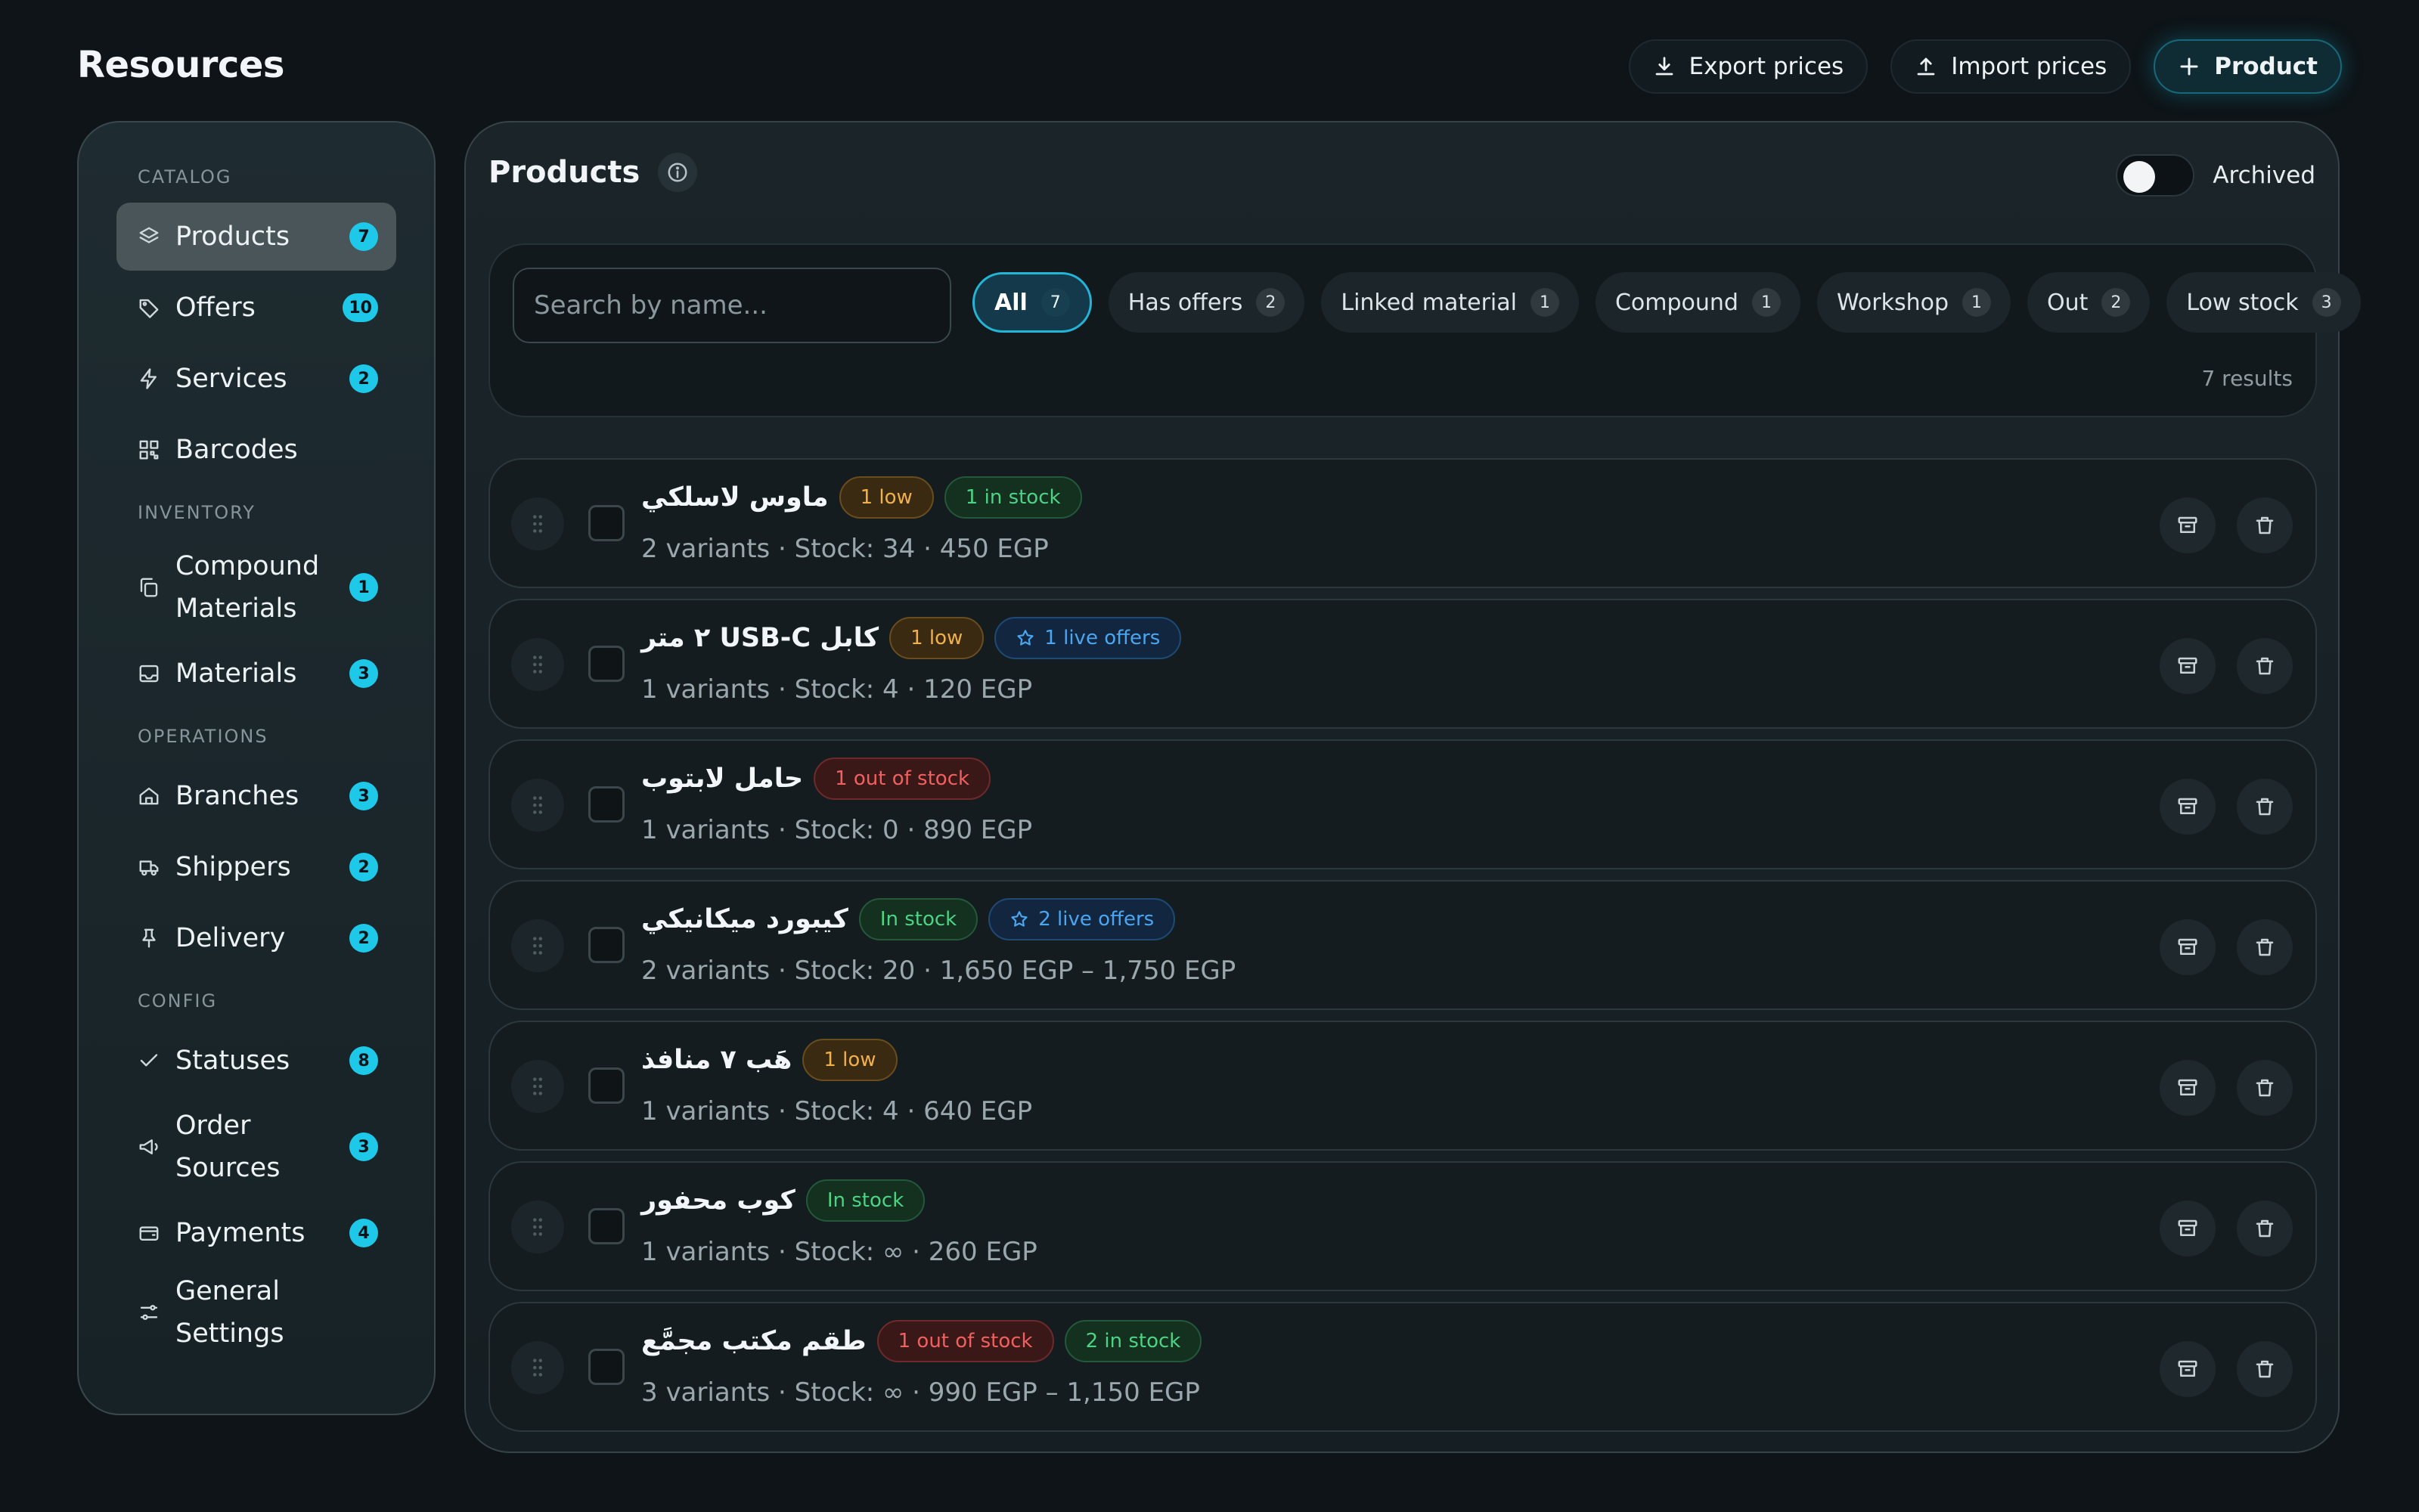  Describe the element at coordinates (256, 1061) in the screenshot. I see `sidebar-item-statuses: Statuses 8` at that location.